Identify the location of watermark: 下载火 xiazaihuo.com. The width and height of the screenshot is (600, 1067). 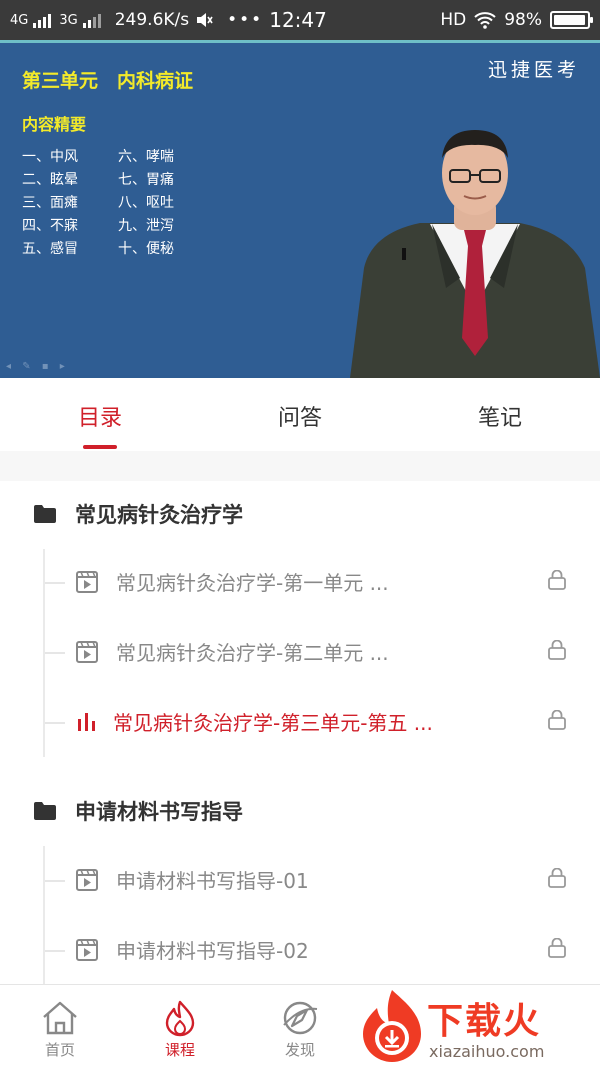
(477, 1027).